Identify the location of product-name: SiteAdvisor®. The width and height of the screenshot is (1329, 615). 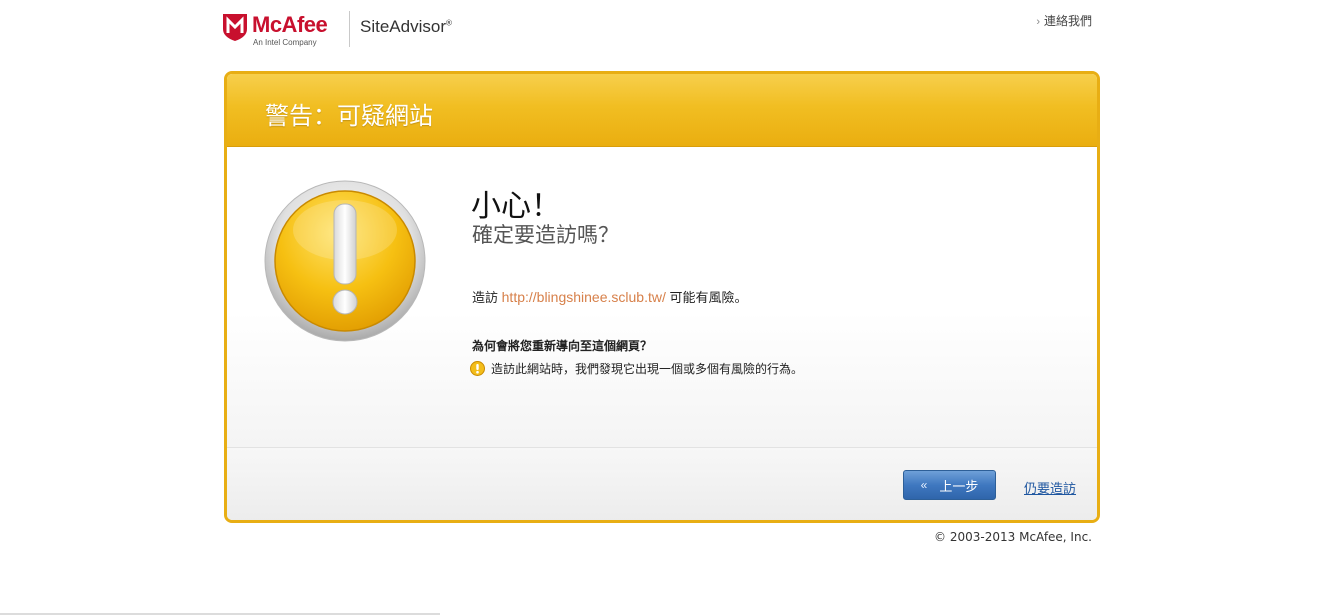
(406, 26).